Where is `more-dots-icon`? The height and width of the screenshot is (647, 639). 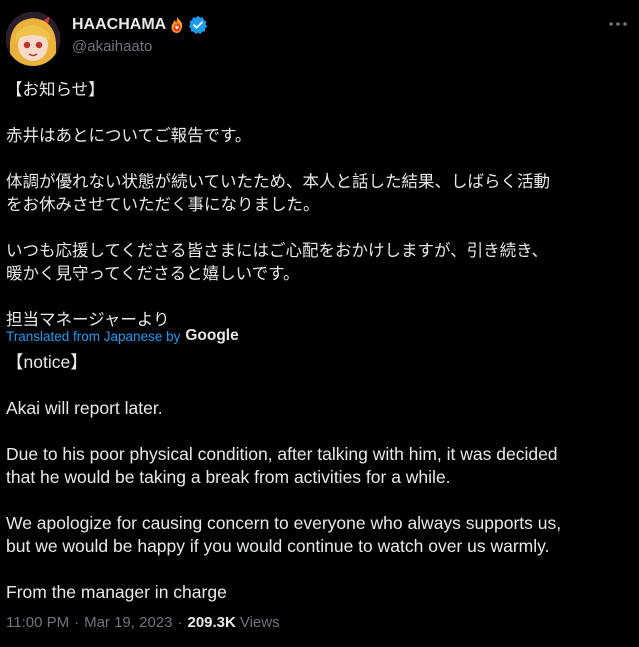 more-dots-icon is located at coordinates (618, 24).